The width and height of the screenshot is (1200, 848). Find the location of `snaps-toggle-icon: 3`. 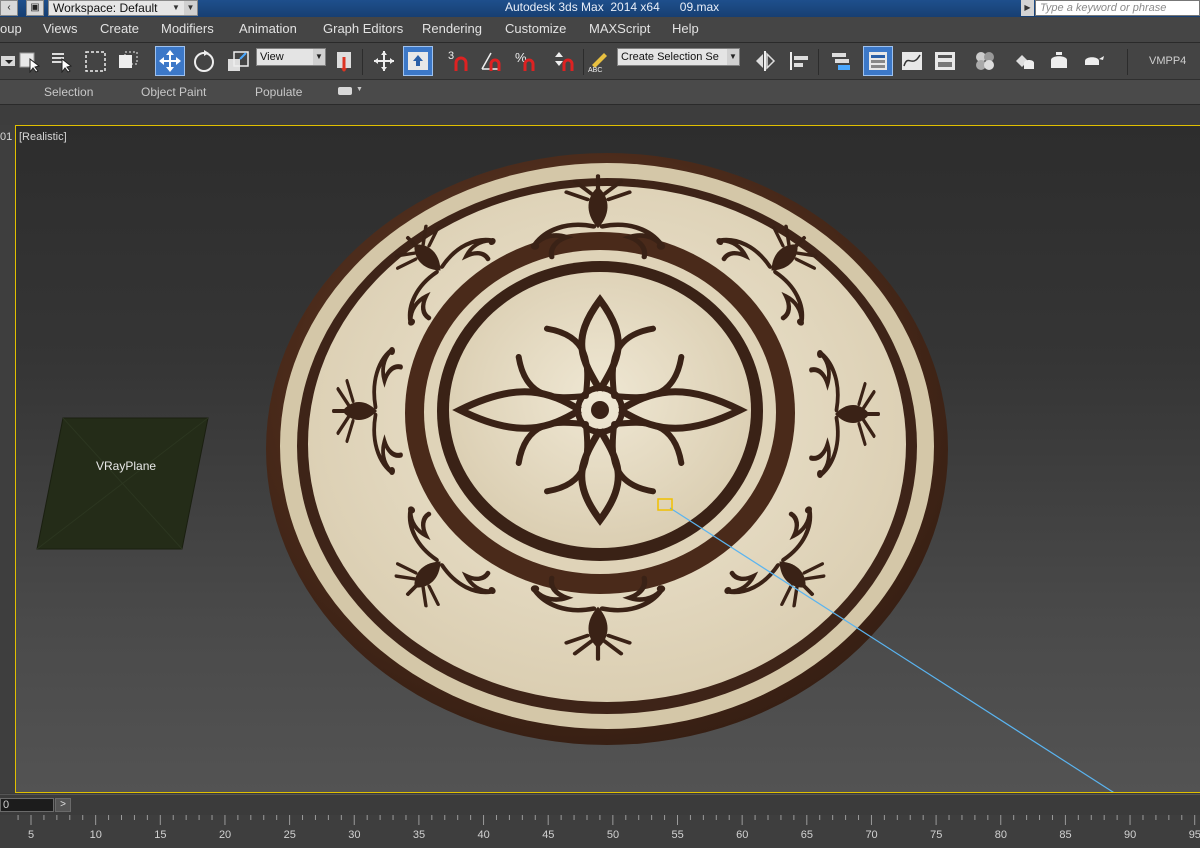

snaps-toggle-icon: 3 is located at coordinates (458, 61).